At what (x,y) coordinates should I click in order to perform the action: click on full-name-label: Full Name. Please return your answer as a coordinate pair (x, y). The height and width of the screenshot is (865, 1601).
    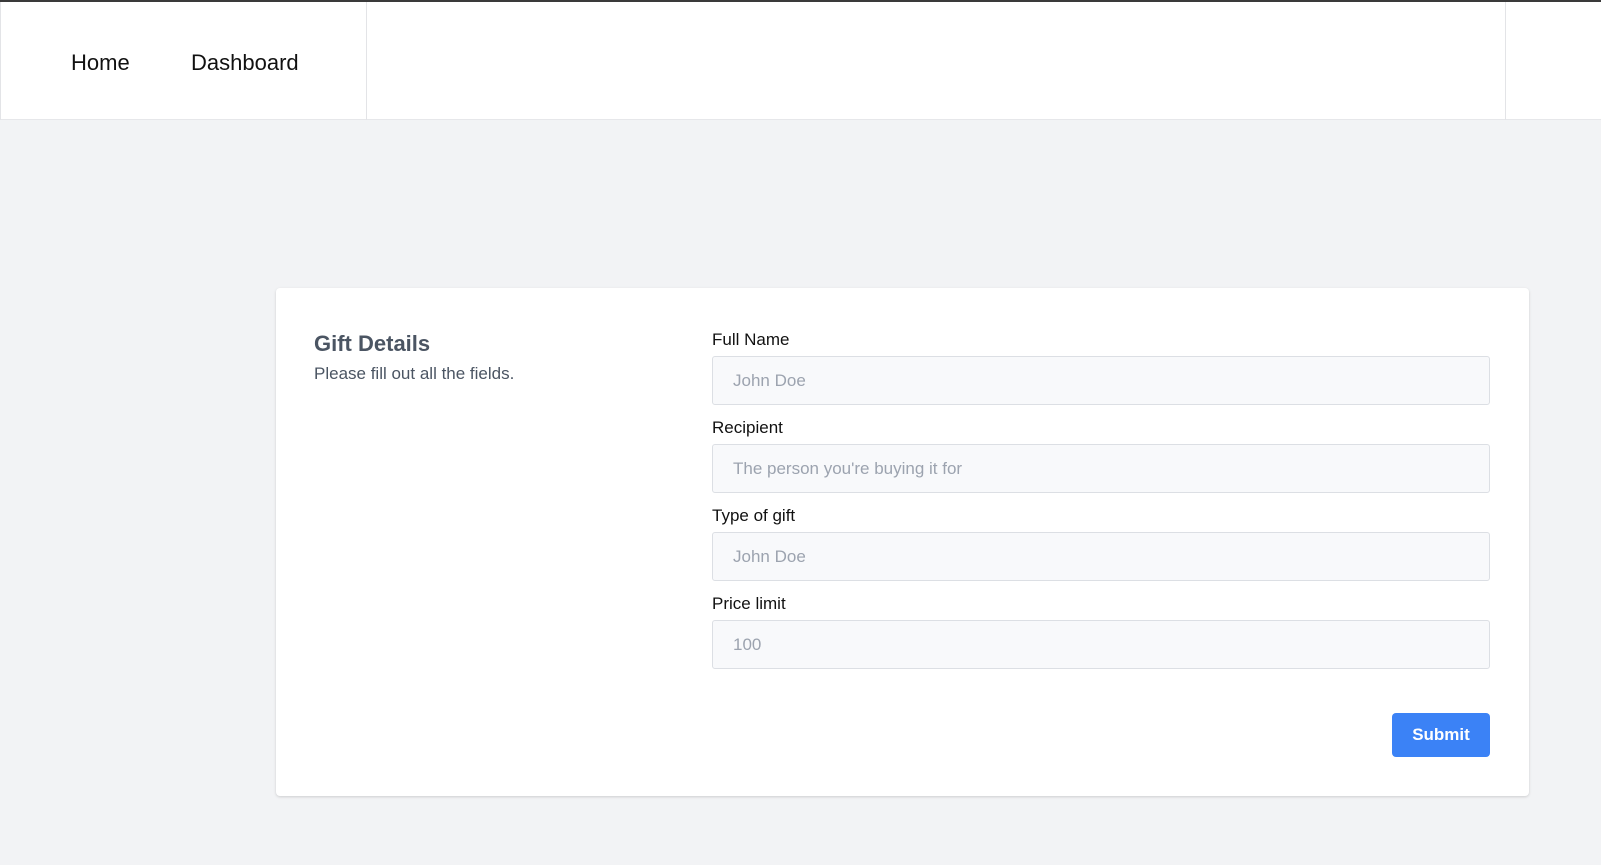
    Looking at the image, I should click on (751, 339).